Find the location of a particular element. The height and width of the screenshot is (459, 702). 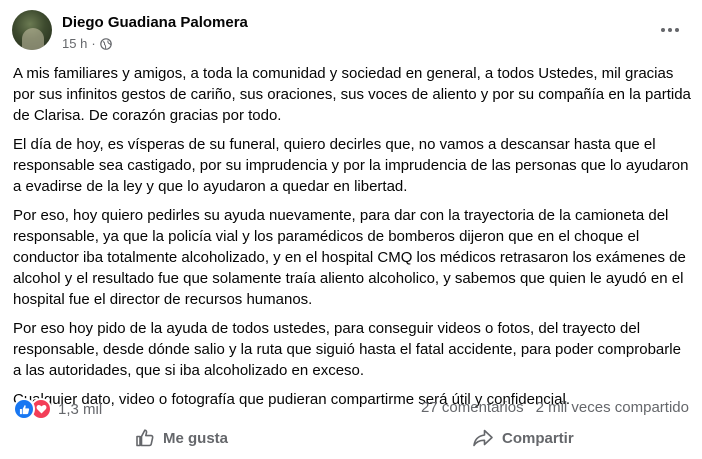

share-button: Compartir is located at coordinates (523, 438).